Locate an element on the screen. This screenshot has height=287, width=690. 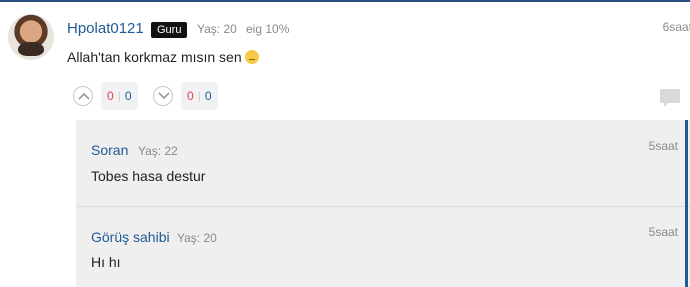
downvote-button is located at coordinates (163, 96).